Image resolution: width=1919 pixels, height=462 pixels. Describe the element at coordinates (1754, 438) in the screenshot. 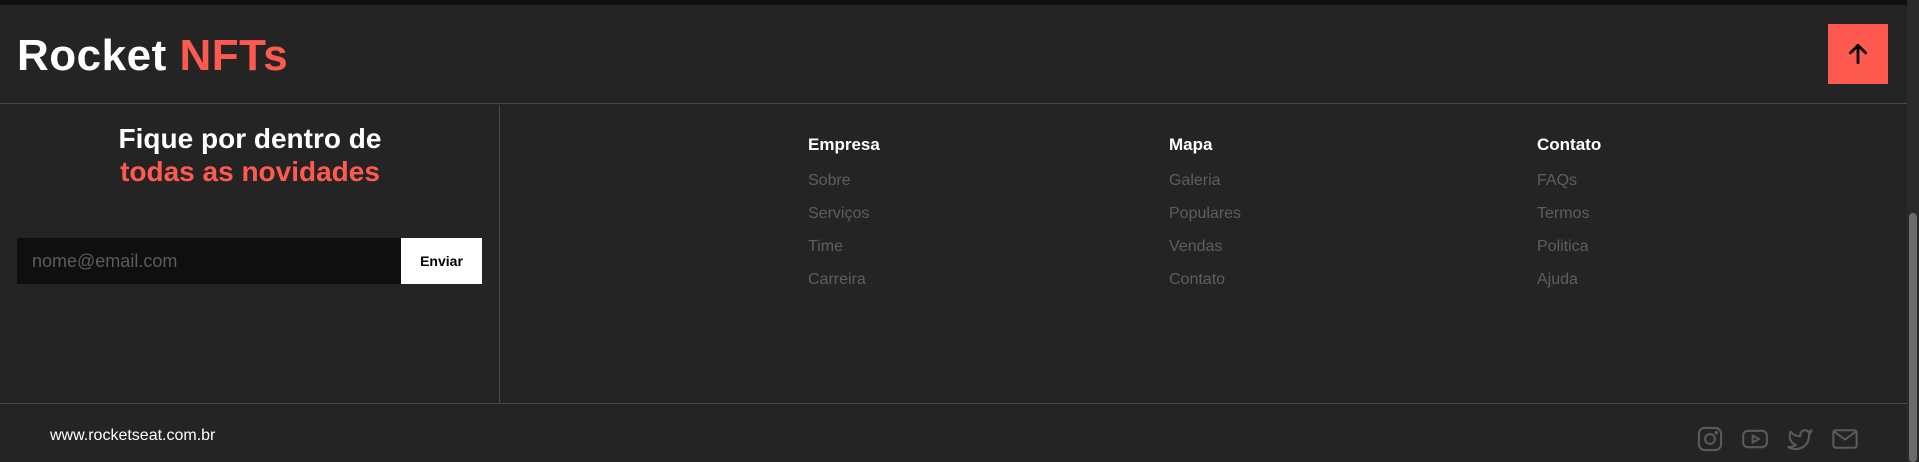

I see `youtube-icon` at that location.